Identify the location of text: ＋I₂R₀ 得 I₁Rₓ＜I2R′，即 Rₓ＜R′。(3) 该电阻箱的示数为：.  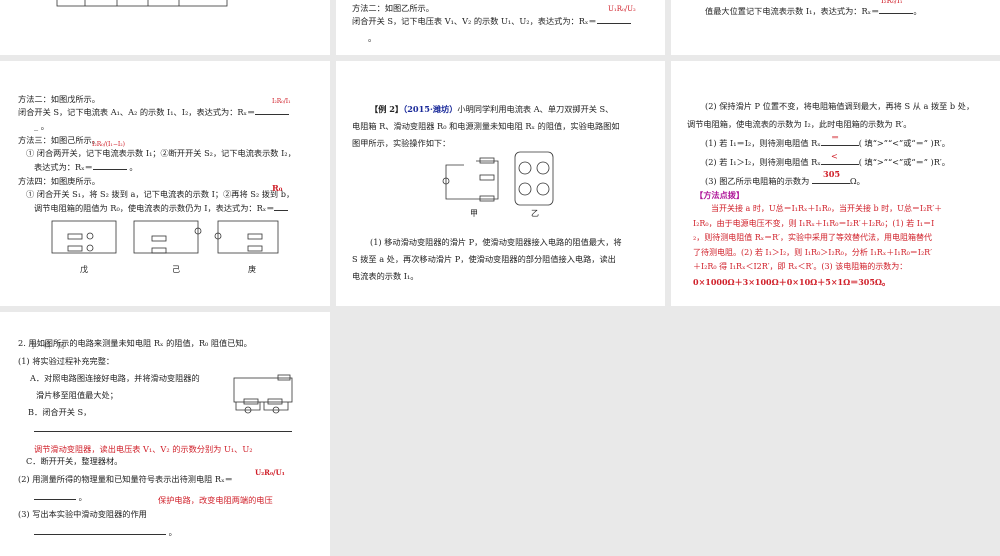
(800, 266).